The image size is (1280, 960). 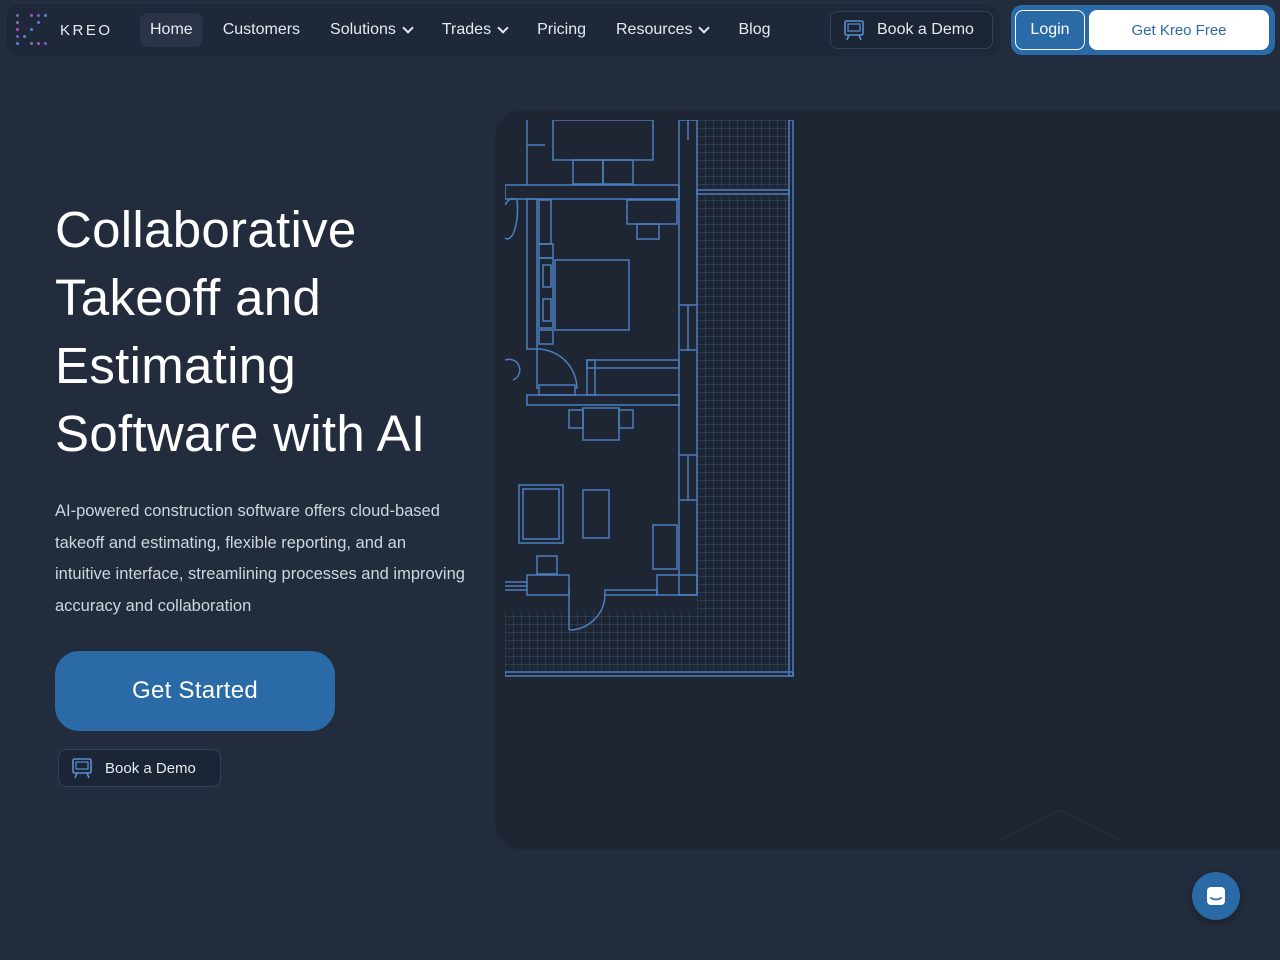 I want to click on get-kreo-free-label: Get Kreo Free, so click(x=1179, y=30).